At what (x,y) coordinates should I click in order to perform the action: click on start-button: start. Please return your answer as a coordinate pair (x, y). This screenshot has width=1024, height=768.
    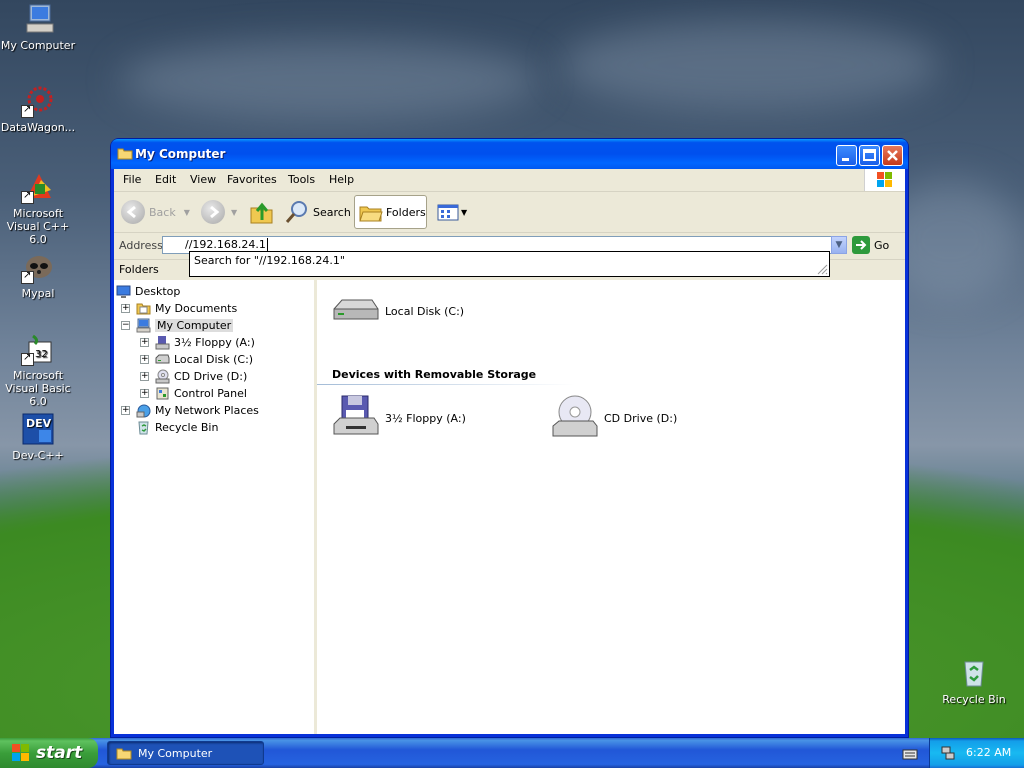
    Looking at the image, I should click on (49, 753).